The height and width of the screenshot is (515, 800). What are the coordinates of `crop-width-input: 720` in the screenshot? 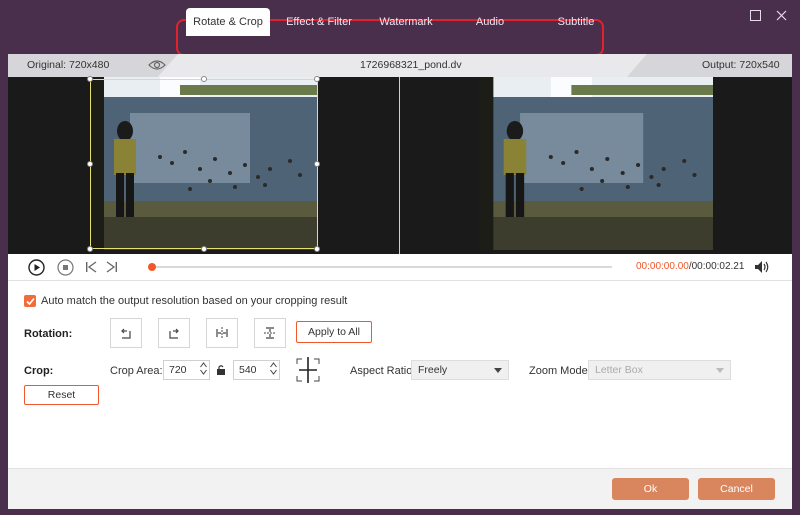 It's located at (186, 370).